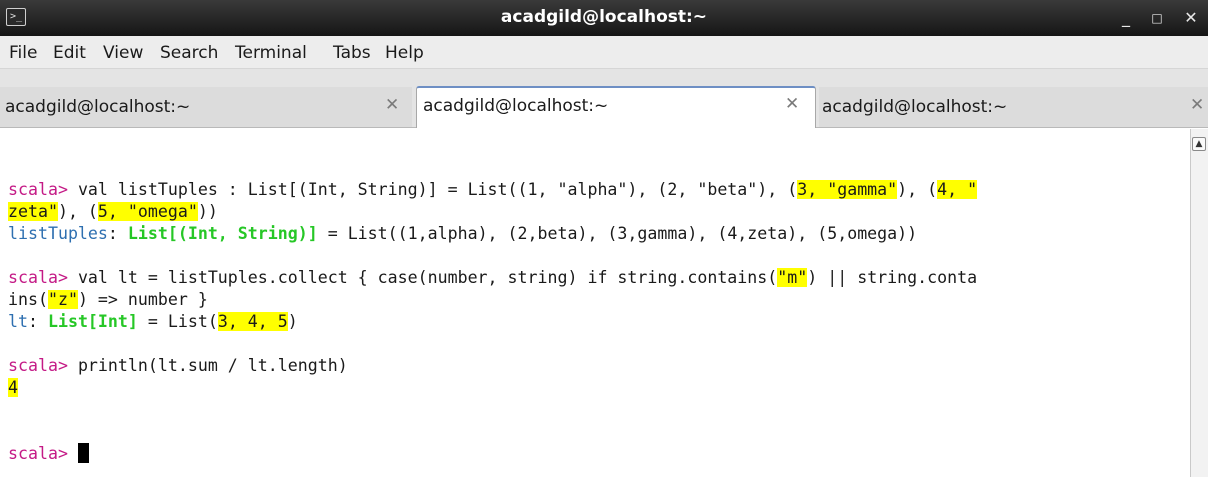 The image size is (1208, 477). What do you see at coordinates (98, 107) in the screenshot?
I see `tab-1-label: acadgild@localhost:~` at bounding box center [98, 107].